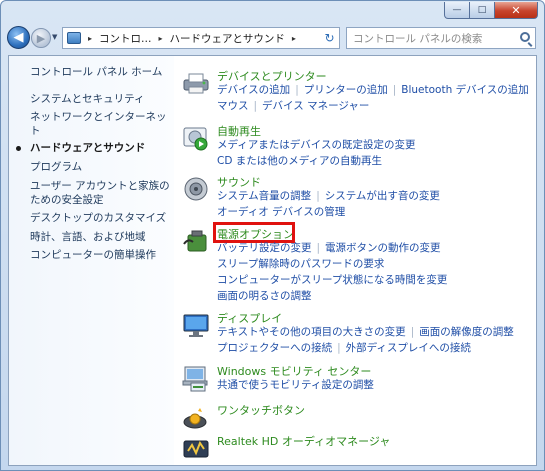 Image resolution: width=545 pixels, height=471 pixels. Describe the element at coordinates (196, 241) in the screenshot. I see `power-options-icon` at that location.